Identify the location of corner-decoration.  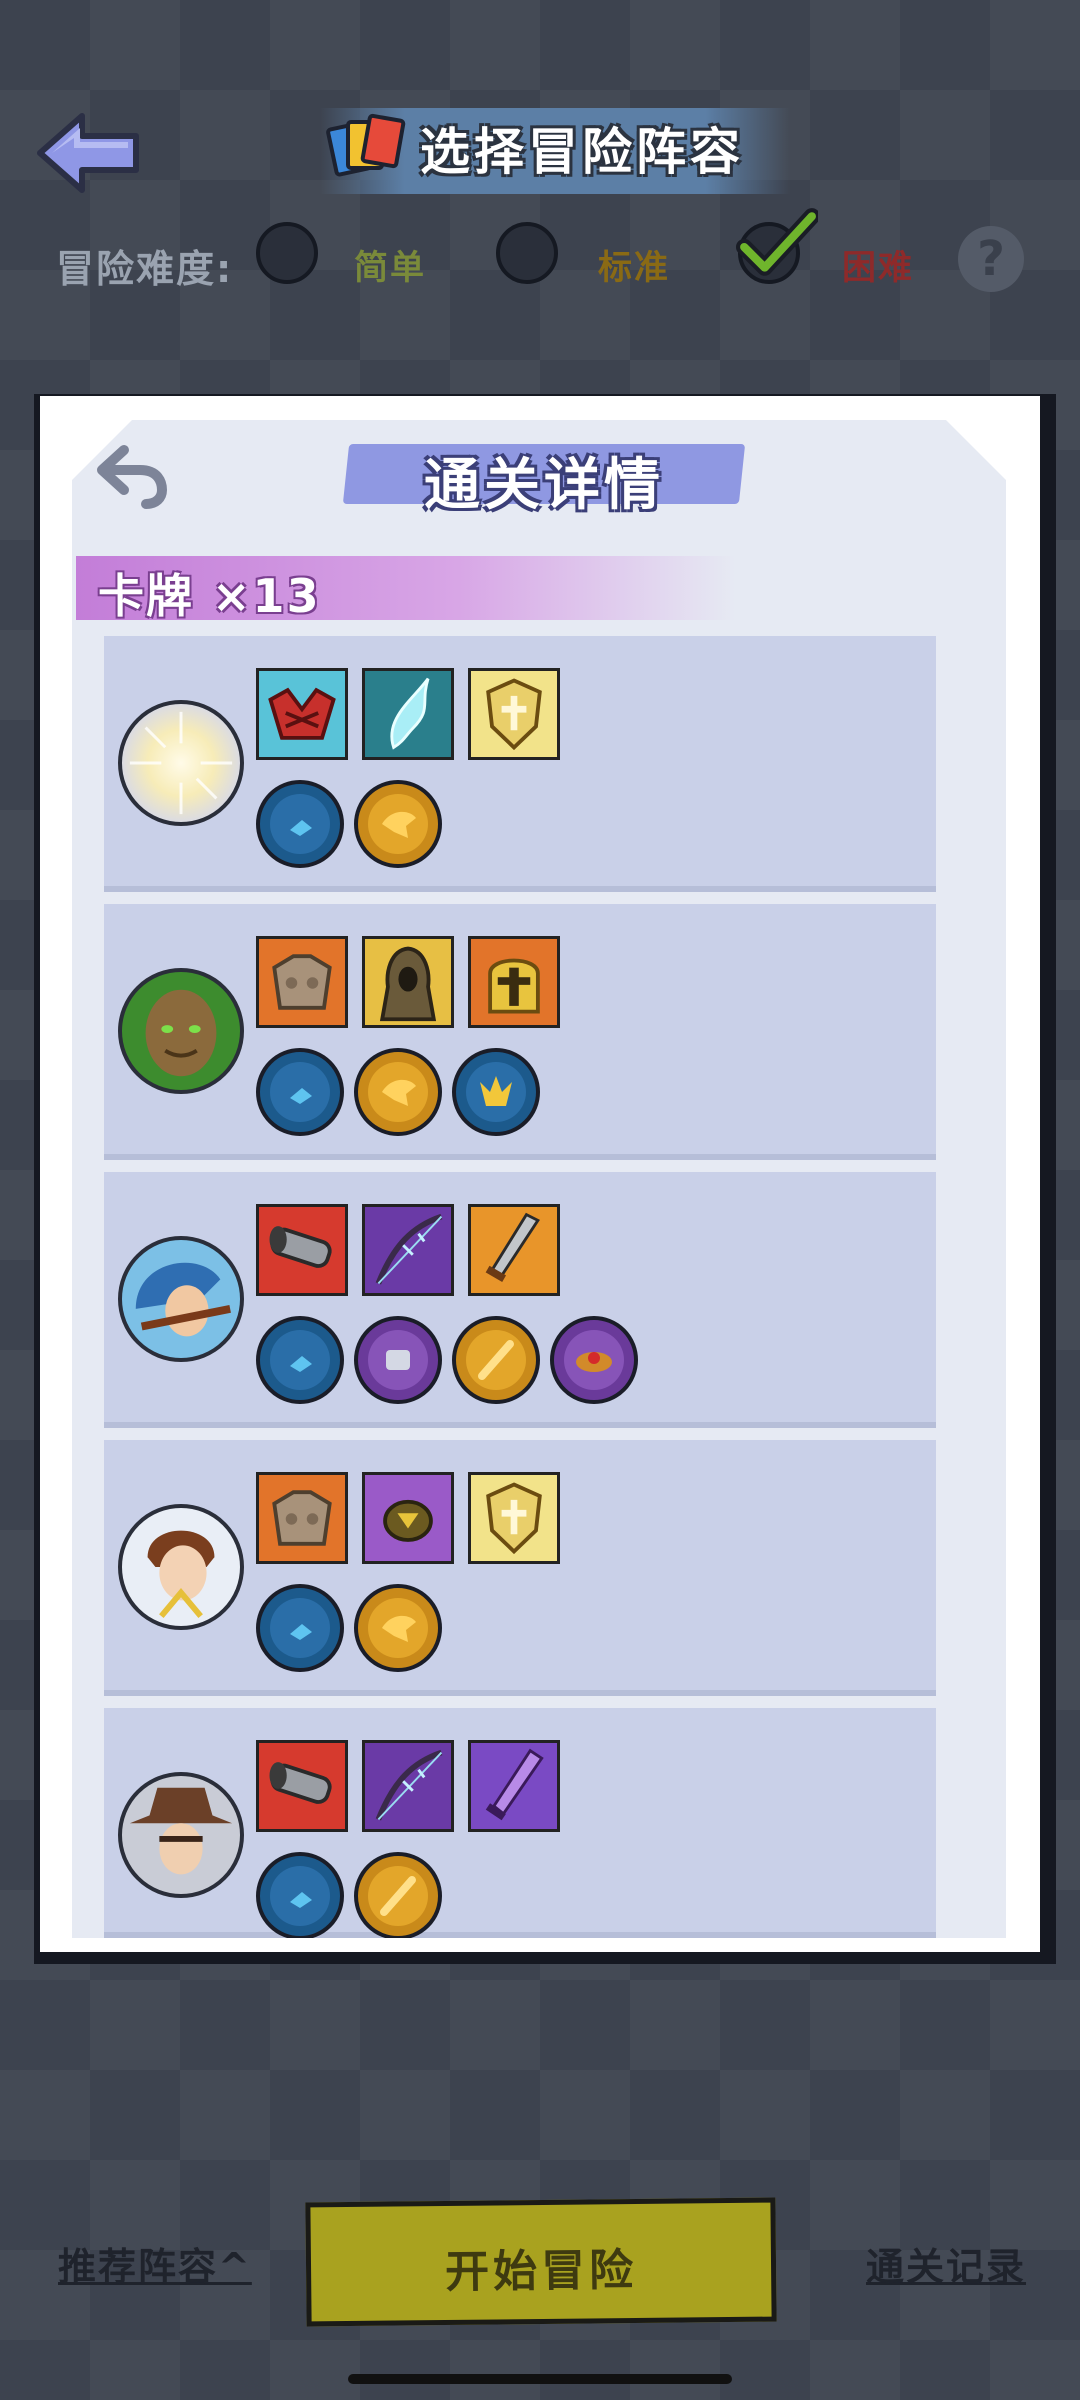
(976, 450).